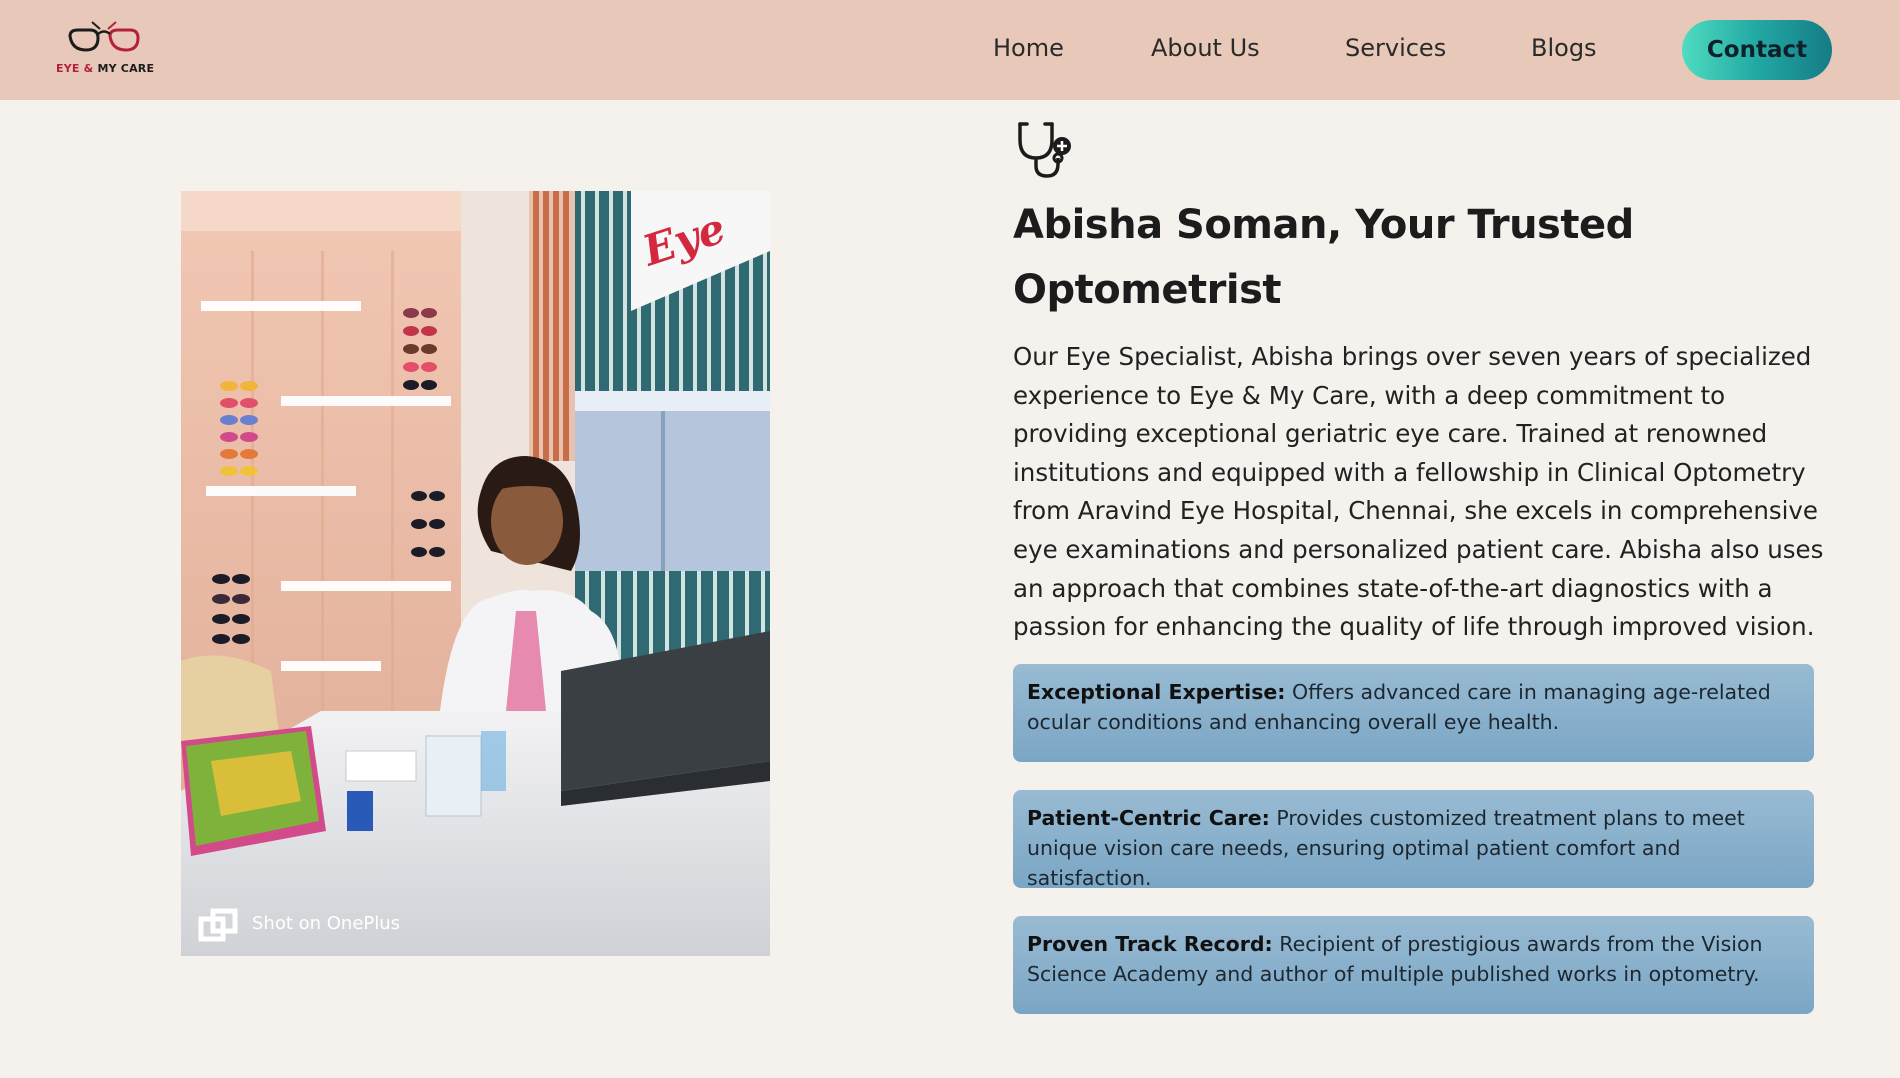  Describe the element at coordinates (1205, 48) in the screenshot. I see `nav-about-us: About Us` at that location.